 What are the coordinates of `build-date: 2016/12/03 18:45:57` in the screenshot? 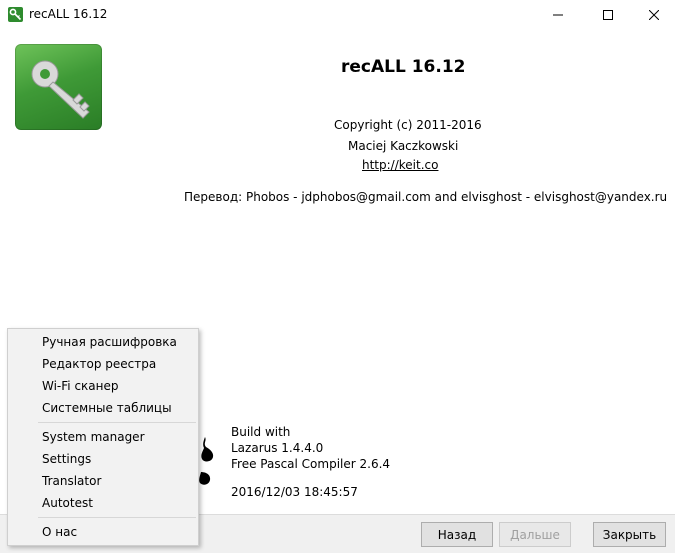 It's located at (294, 492).